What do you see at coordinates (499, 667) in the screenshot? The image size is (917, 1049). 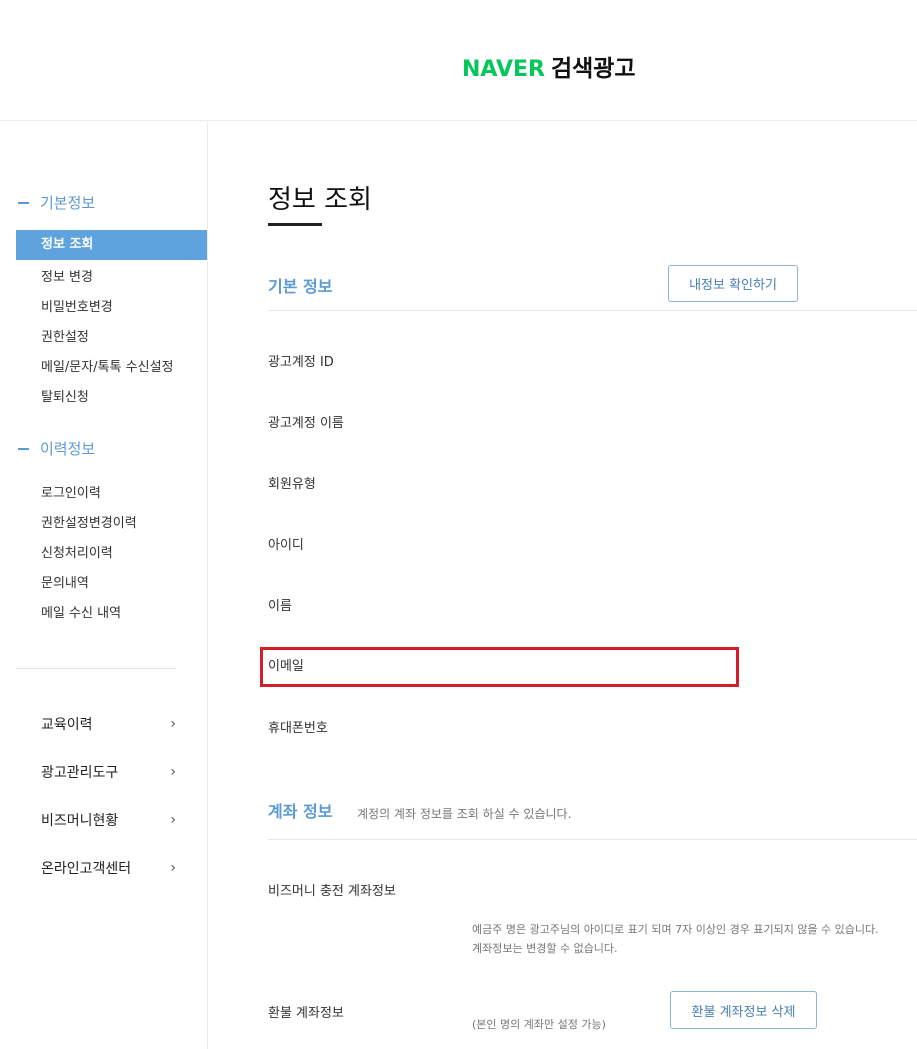 I see `email-highlight-box` at bounding box center [499, 667].